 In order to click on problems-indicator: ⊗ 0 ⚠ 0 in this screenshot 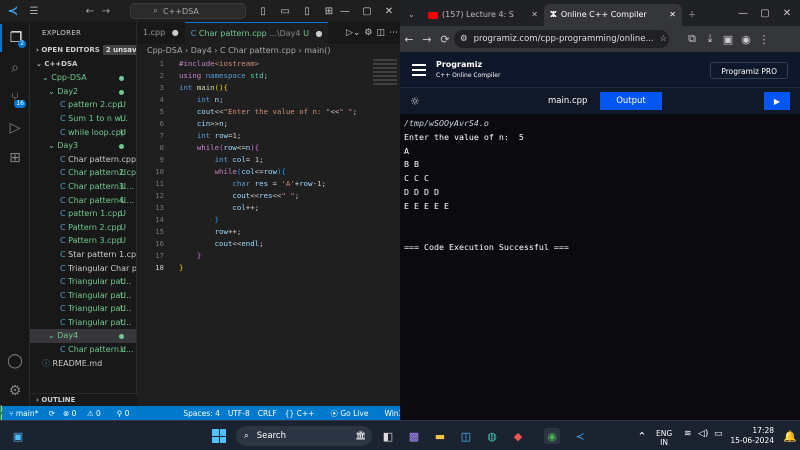, I will do `click(86, 413)`.